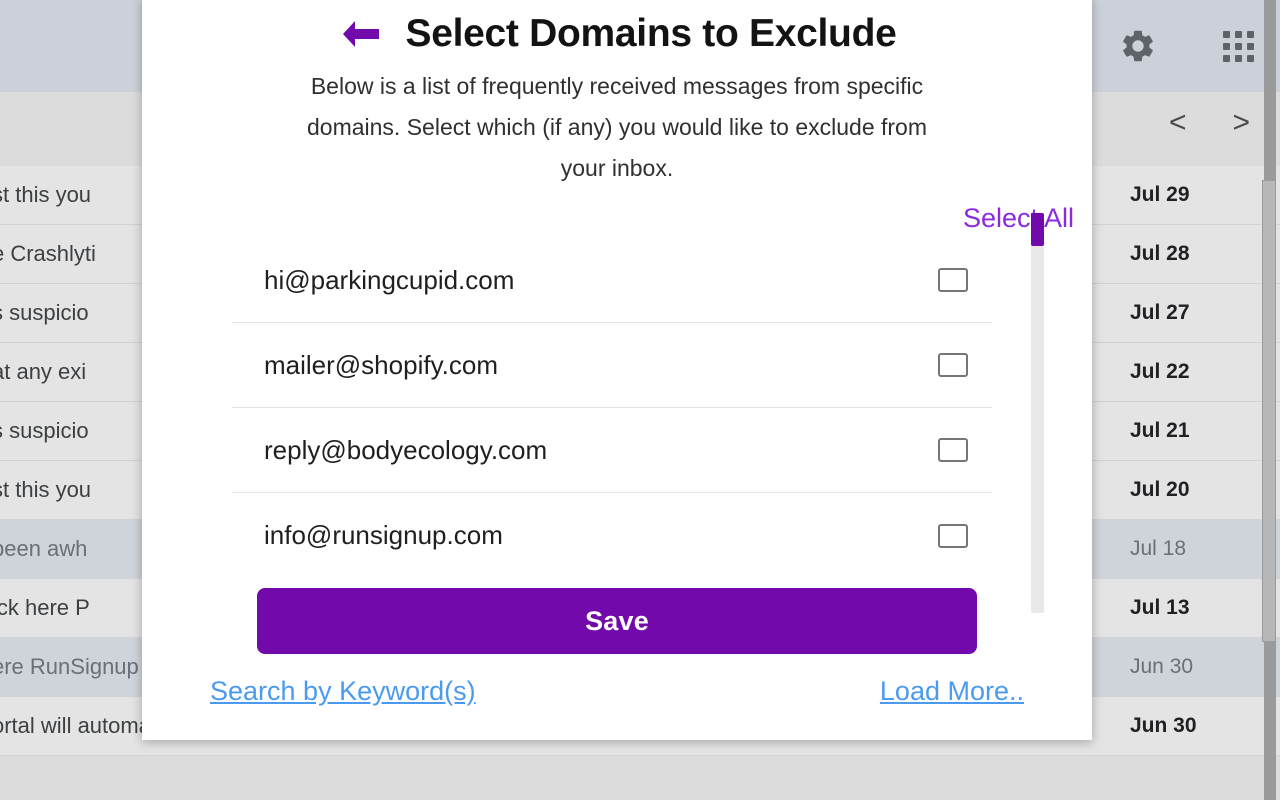  I want to click on domain-list-scrollbar-thumb, so click(1037, 229).